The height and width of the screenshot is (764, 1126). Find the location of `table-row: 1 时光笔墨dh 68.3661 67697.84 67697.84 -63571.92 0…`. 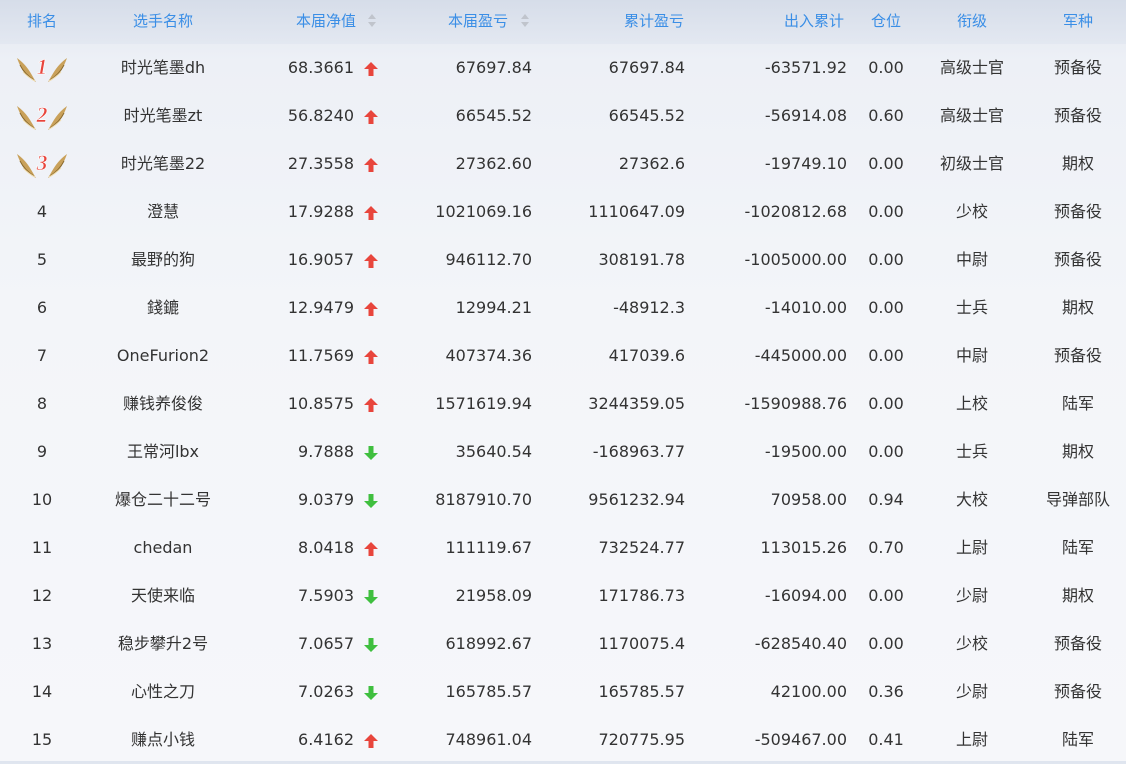

table-row: 1 时光笔墨dh 68.3661 67697.84 67697.84 -63571.92 0… is located at coordinates (563, 68).